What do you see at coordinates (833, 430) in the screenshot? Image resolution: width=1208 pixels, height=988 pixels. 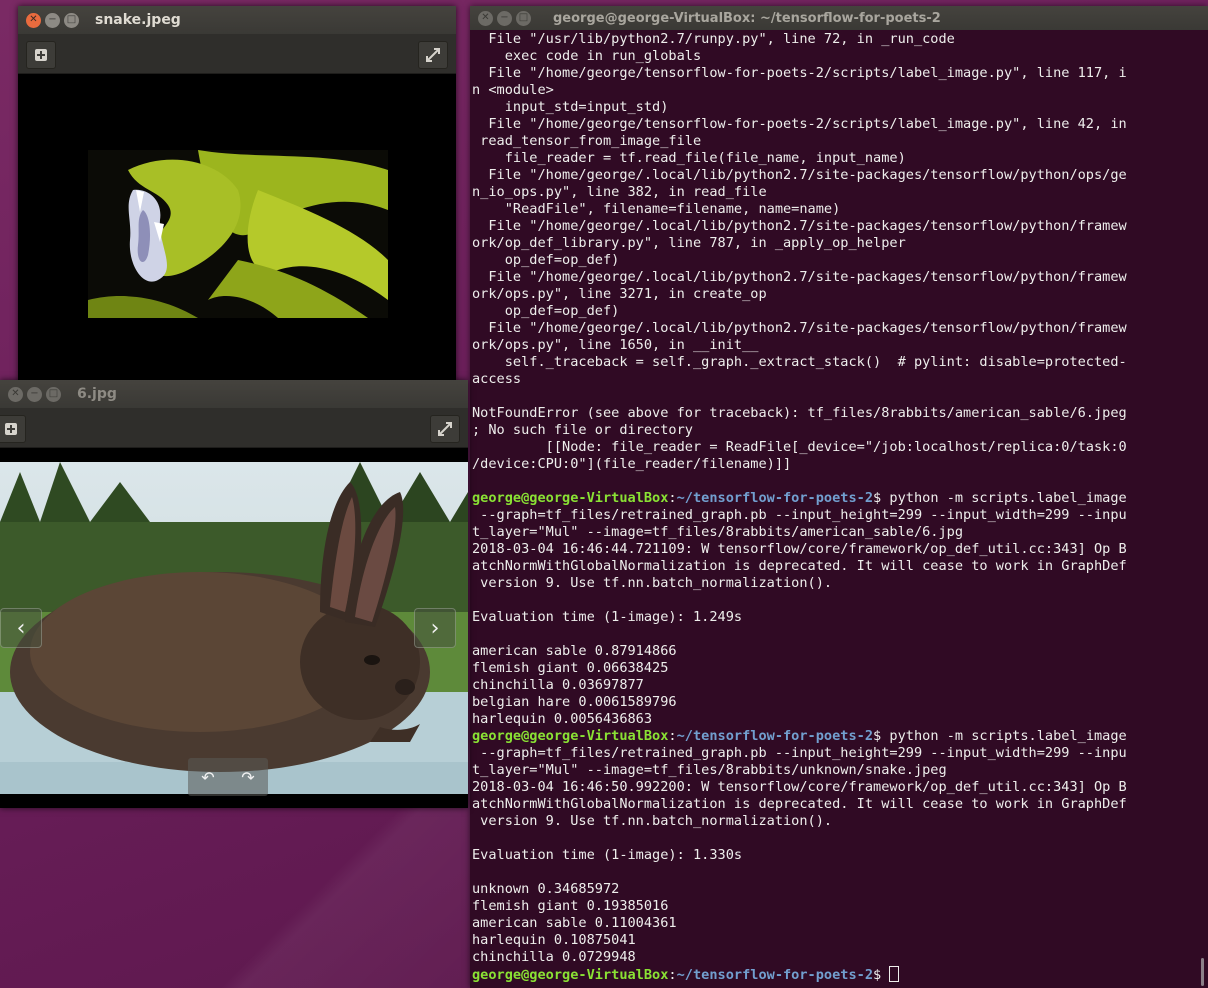 I see `terminal-line: ; No such file or directory` at bounding box center [833, 430].